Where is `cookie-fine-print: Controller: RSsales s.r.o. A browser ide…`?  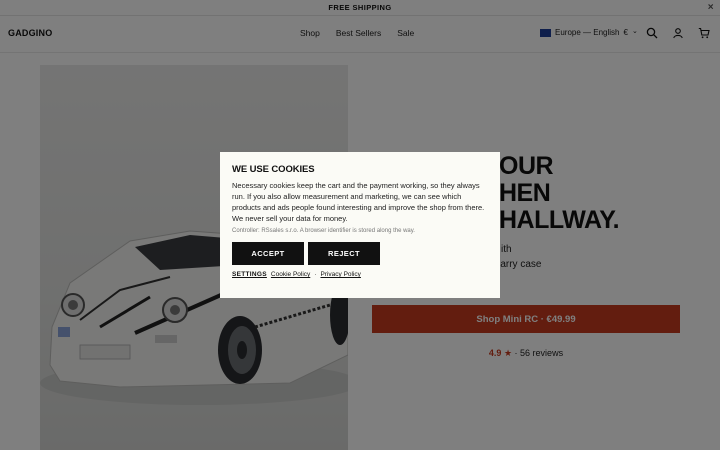 cookie-fine-print: Controller: RSsales s.r.o. A browser ide… is located at coordinates (323, 231).